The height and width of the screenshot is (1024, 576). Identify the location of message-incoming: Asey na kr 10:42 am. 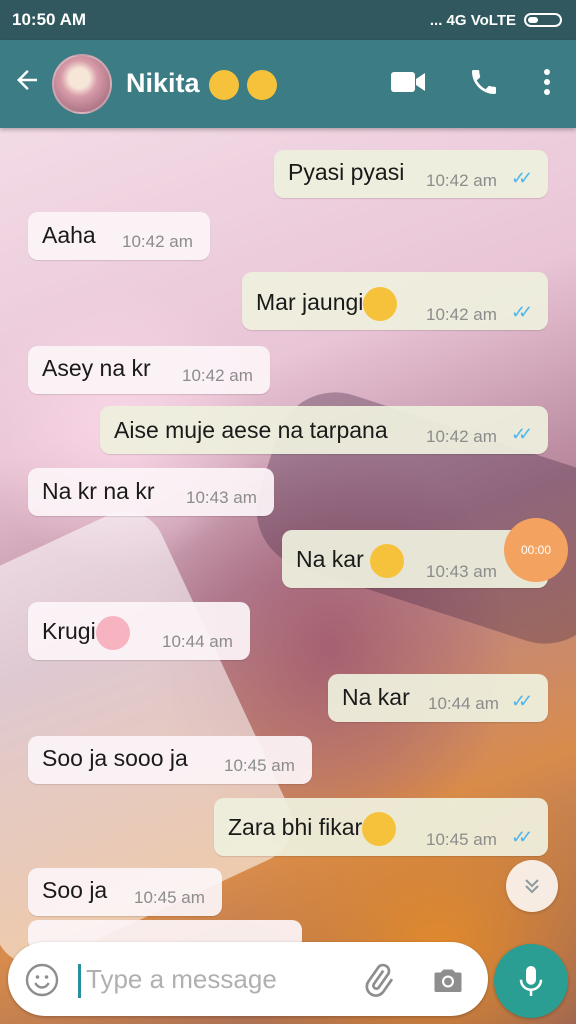
(149, 370).